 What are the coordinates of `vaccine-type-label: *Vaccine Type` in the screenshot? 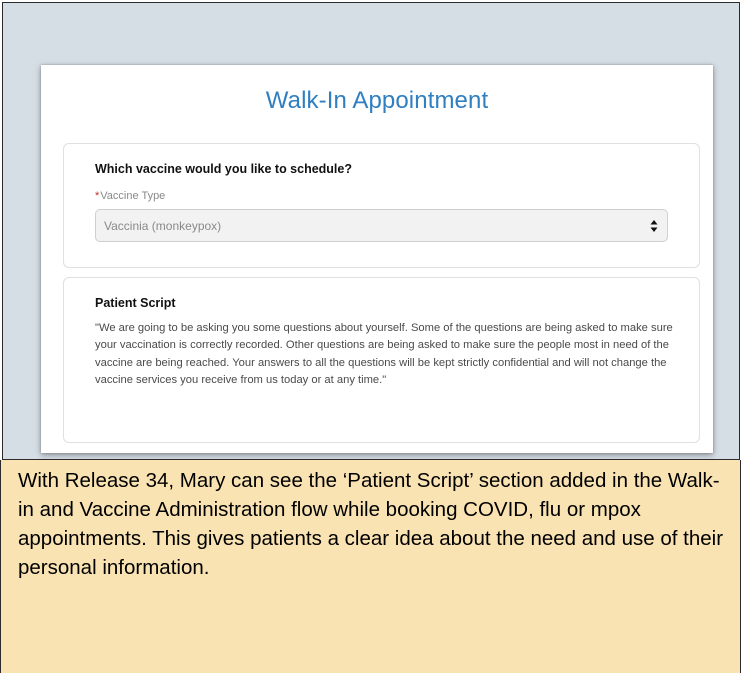 It's located at (130, 196).